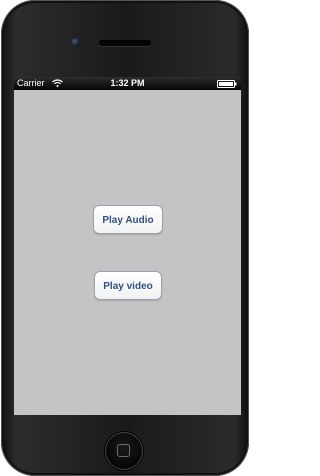 The width and height of the screenshot is (320, 476). I want to click on status-time: 1:32 PM, so click(127, 83).